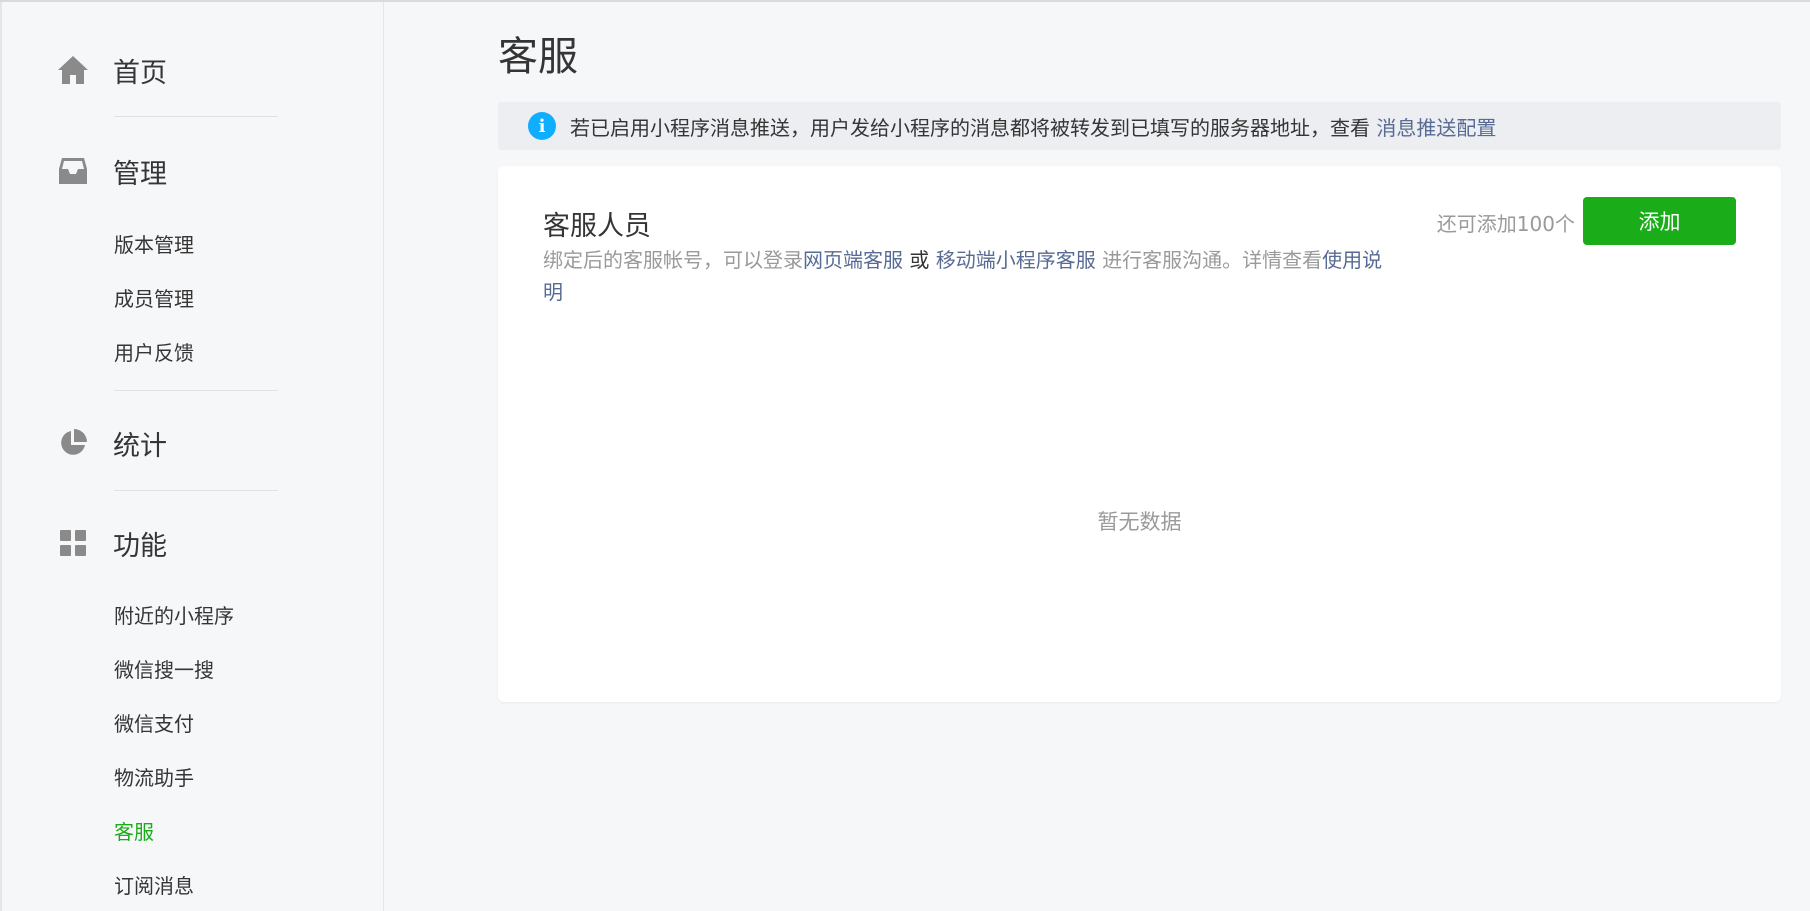  I want to click on desc-or: 或, so click(919, 260).